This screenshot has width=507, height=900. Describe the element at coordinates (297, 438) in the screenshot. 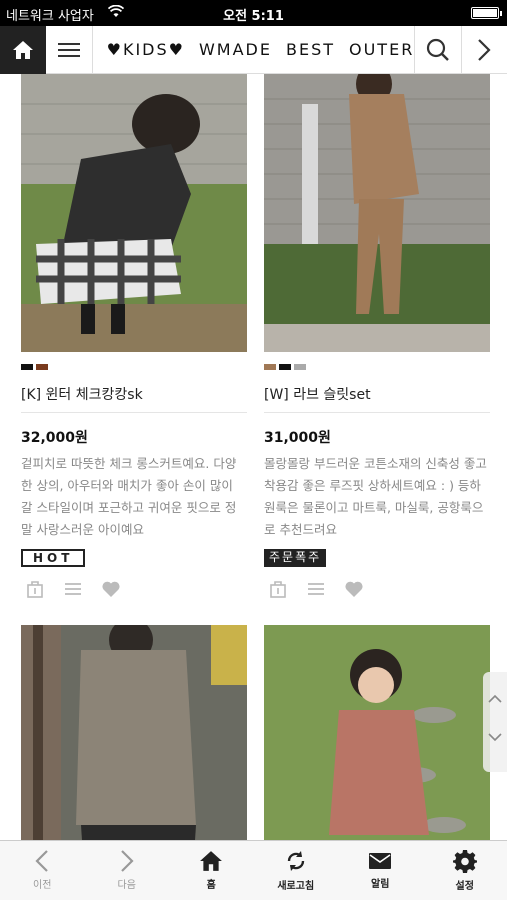

I see `product-price: 31,000원` at that location.